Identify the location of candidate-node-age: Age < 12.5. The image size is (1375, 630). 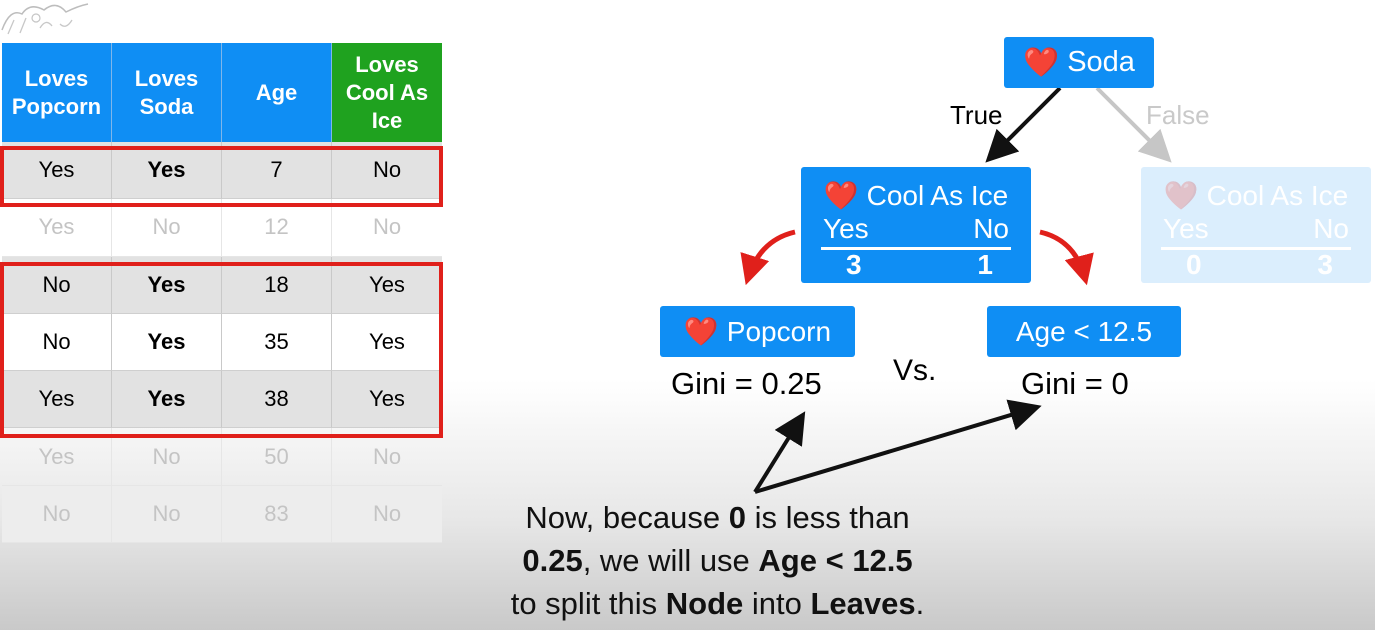
(1084, 331).